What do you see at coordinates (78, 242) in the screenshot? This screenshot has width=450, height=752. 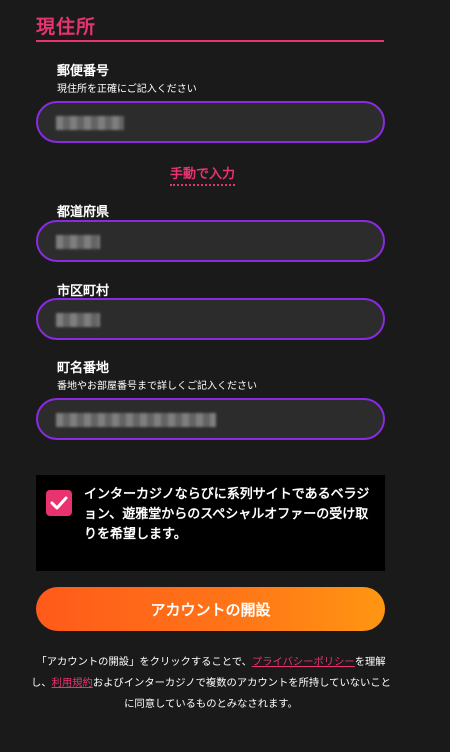 I see `prefecture-redacted-value` at bounding box center [78, 242].